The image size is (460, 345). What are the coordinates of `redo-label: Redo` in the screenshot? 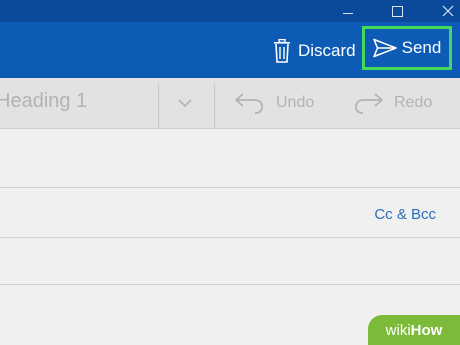 It's located at (413, 102).